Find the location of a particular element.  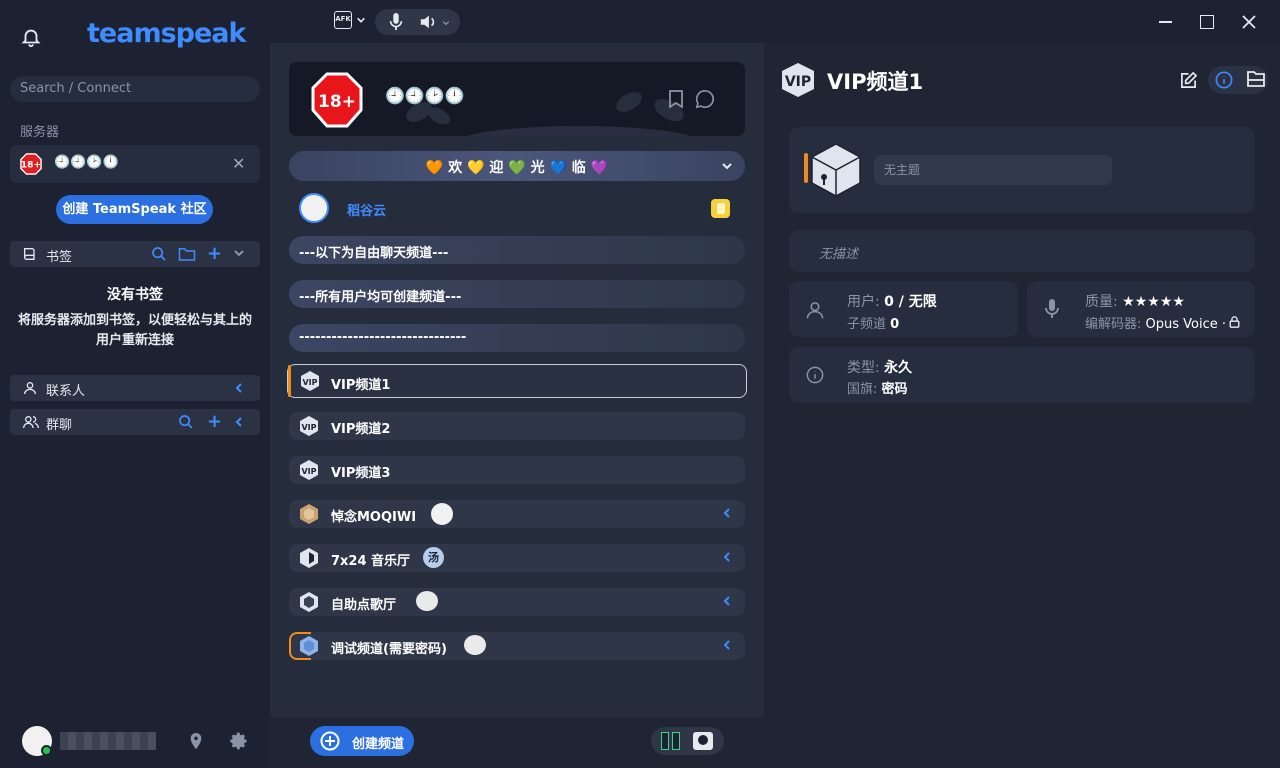

search-bookmarks-icon is located at coordinates (159, 254).